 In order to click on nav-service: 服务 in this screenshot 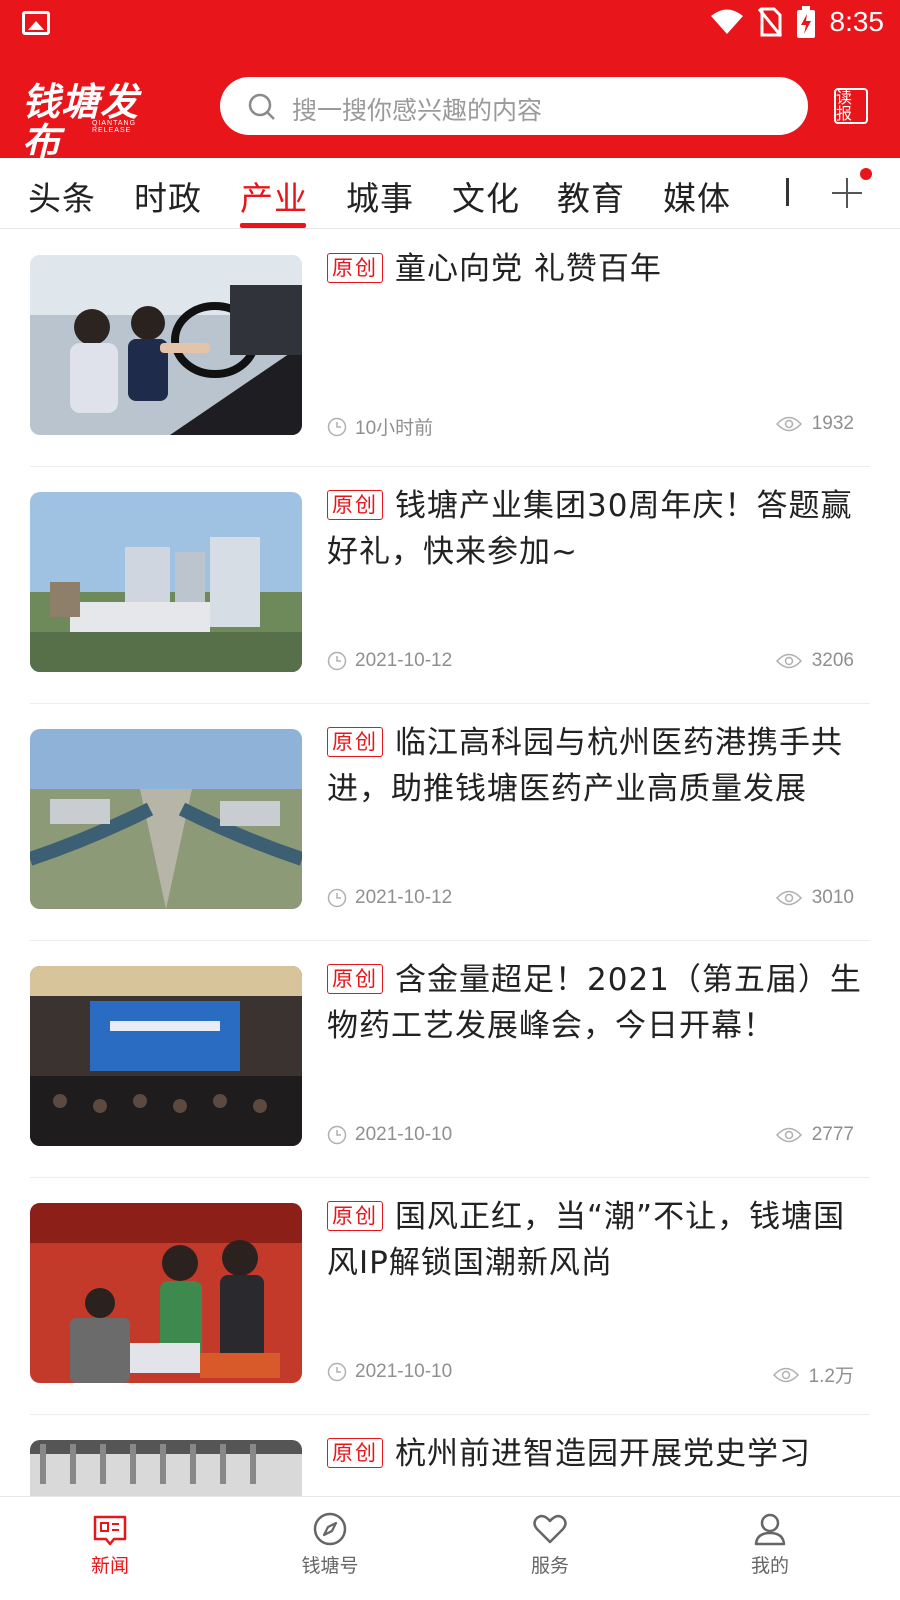, I will do `click(550, 1544)`.